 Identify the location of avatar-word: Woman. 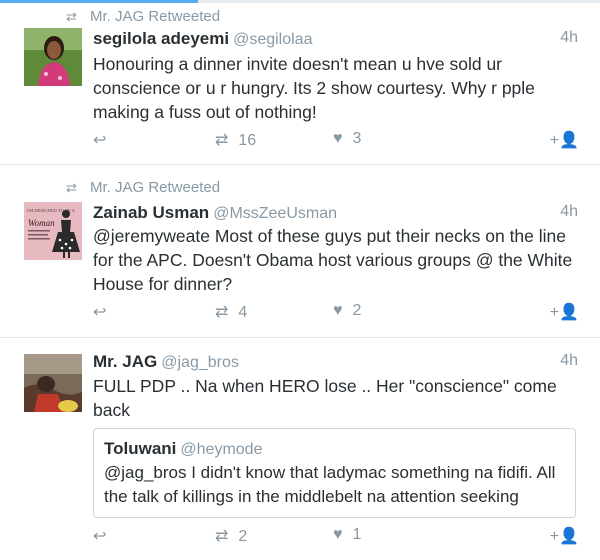
(41, 223).